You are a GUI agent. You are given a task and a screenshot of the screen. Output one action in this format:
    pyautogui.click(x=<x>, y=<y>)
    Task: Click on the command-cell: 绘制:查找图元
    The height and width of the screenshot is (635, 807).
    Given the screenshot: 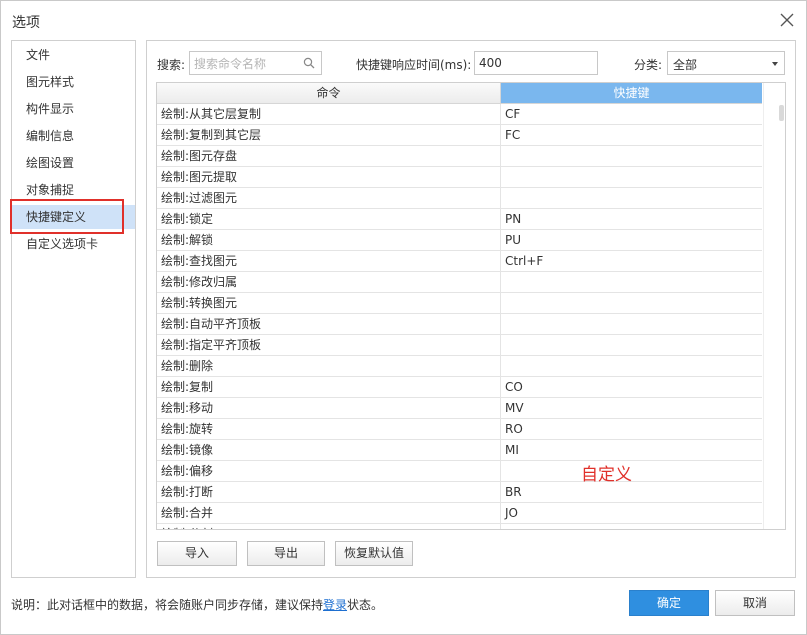 What is the action you would take?
    pyautogui.click(x=329, y=261)
    